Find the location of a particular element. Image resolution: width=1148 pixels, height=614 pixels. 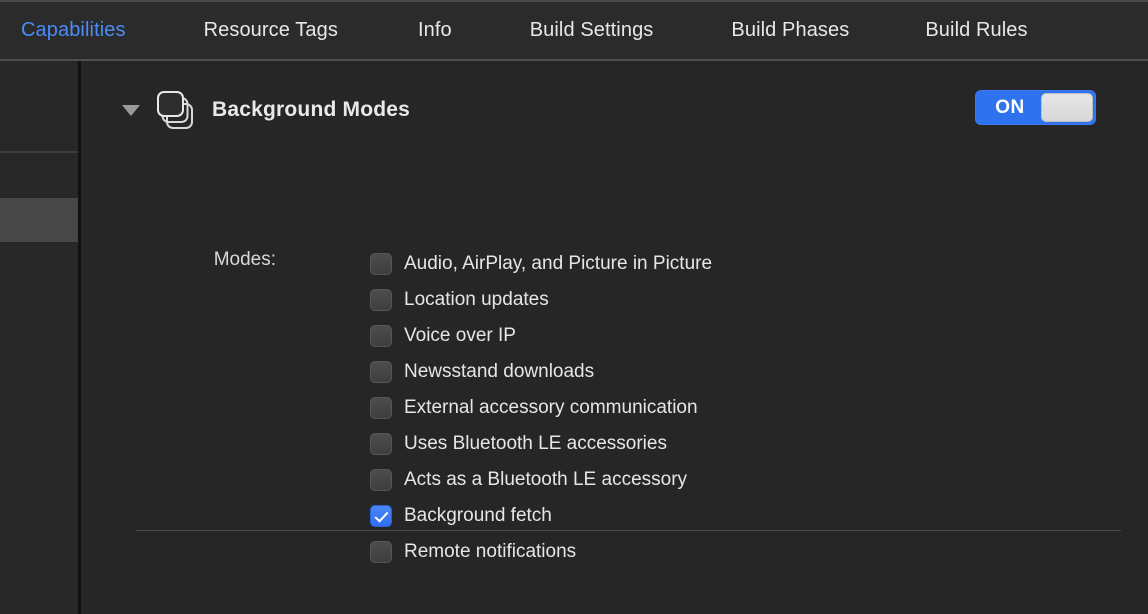

mode-row-location-updates: Location updates is located at coordinates (541, 300).